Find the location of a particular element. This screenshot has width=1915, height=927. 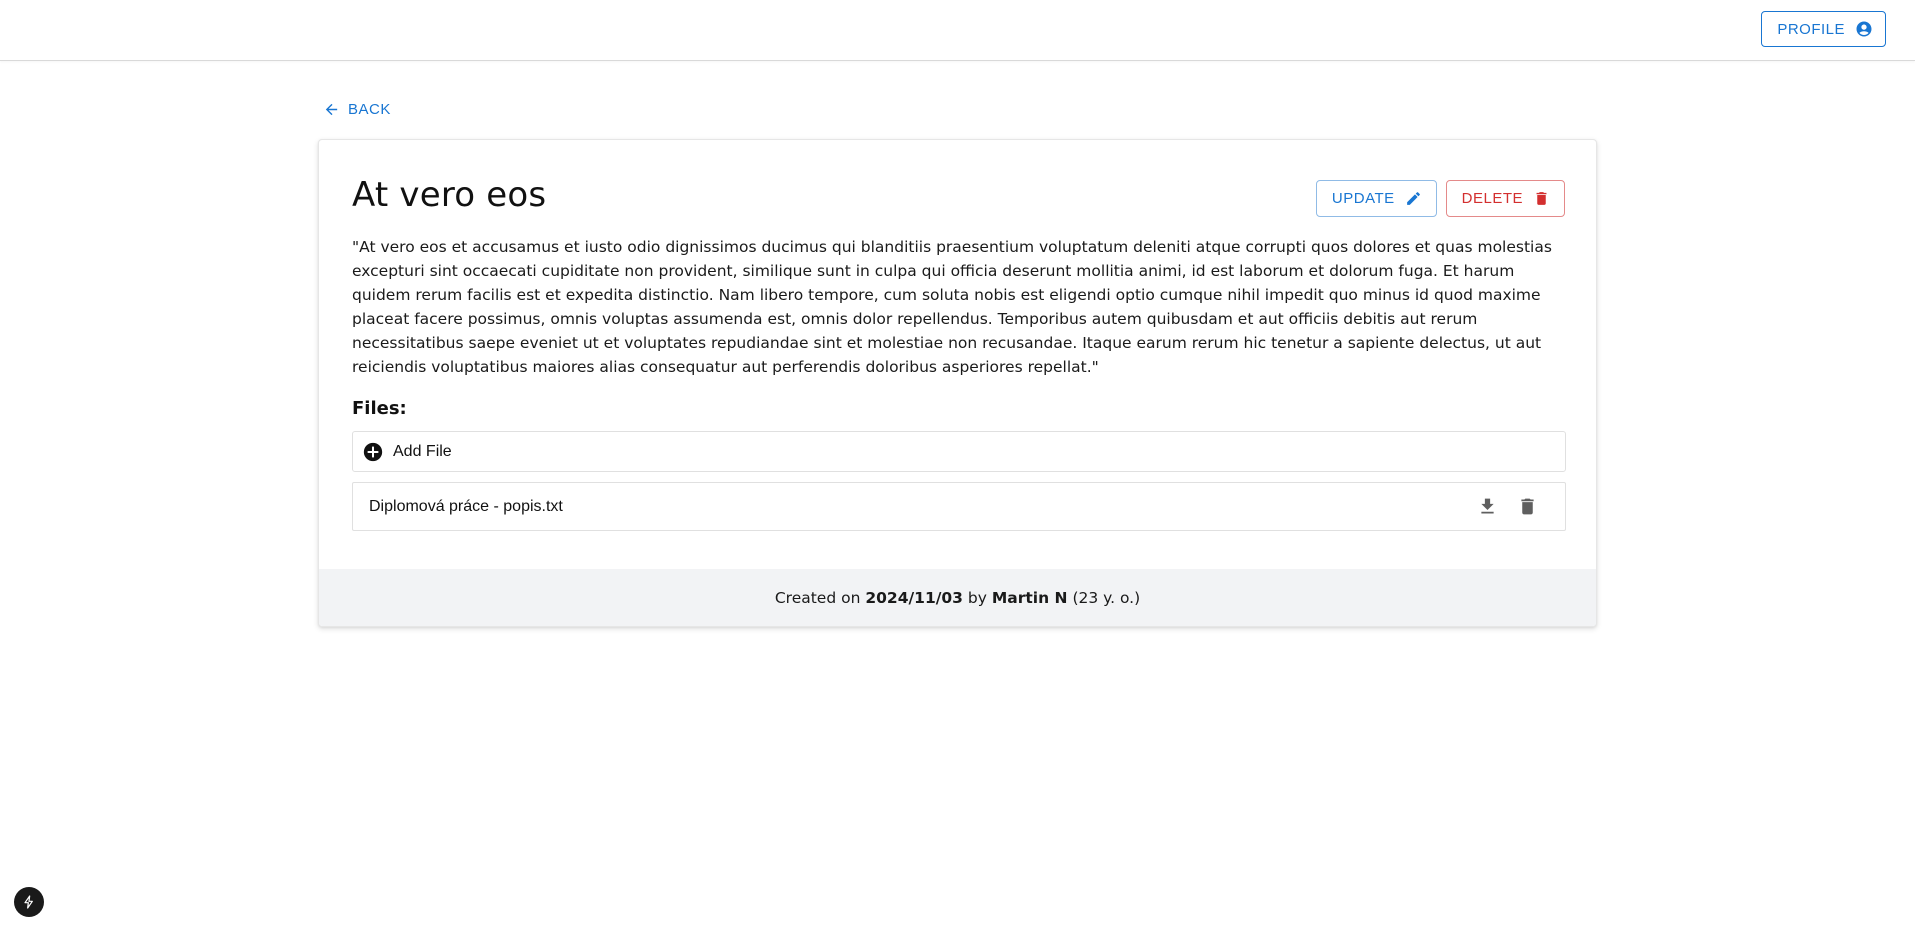

back-link: BACK is located at coordinates (357, 109).